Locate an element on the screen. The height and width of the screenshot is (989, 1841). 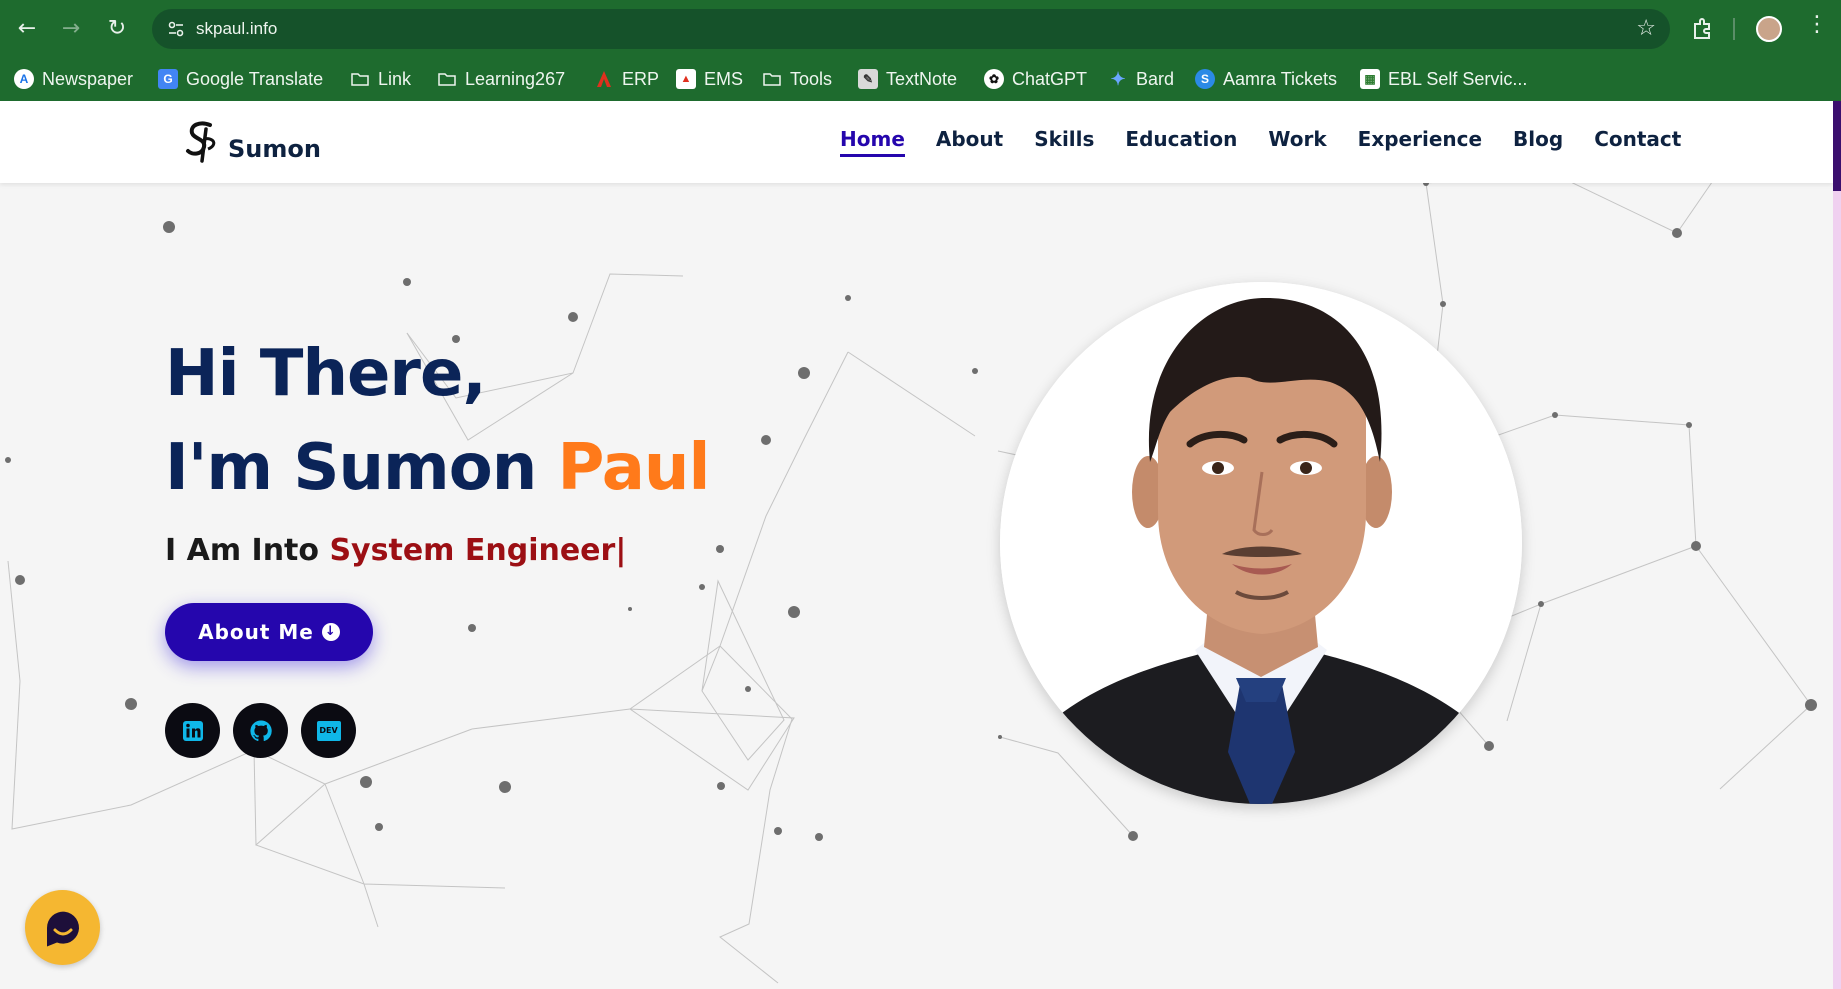
arrow-down-circle-icon: ↓ is located at coordinates (330, 632).